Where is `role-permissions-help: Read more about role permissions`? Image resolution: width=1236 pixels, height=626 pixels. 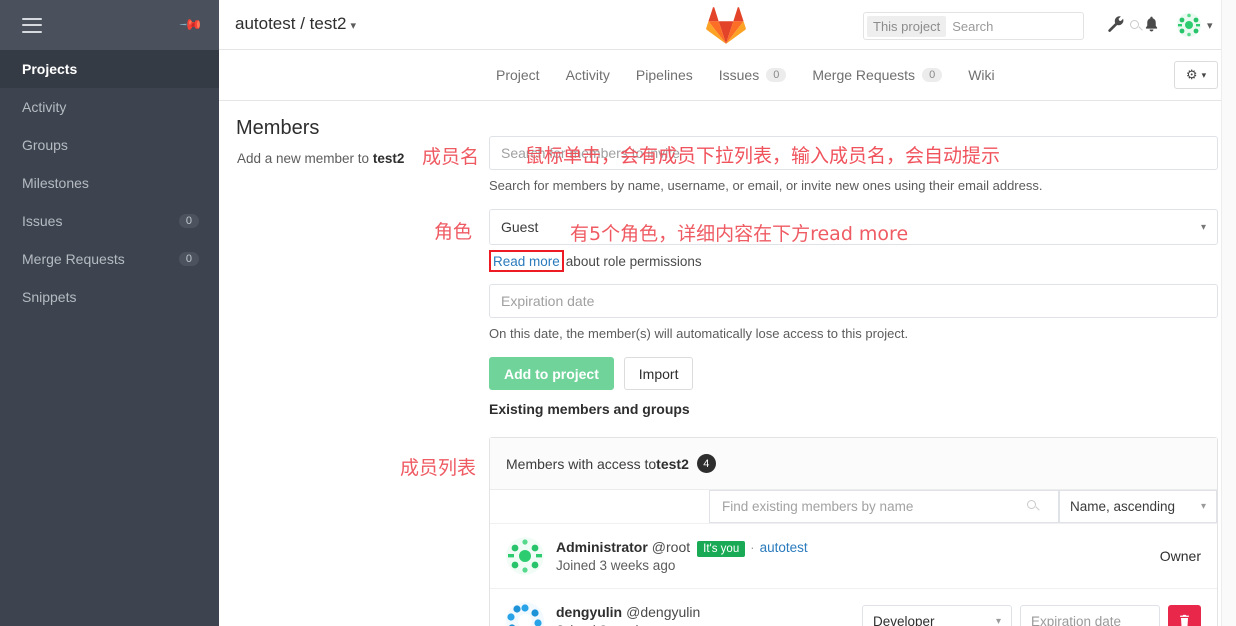
role-permissions-help: Read more about role permissions is located at coordinates (595, 261).